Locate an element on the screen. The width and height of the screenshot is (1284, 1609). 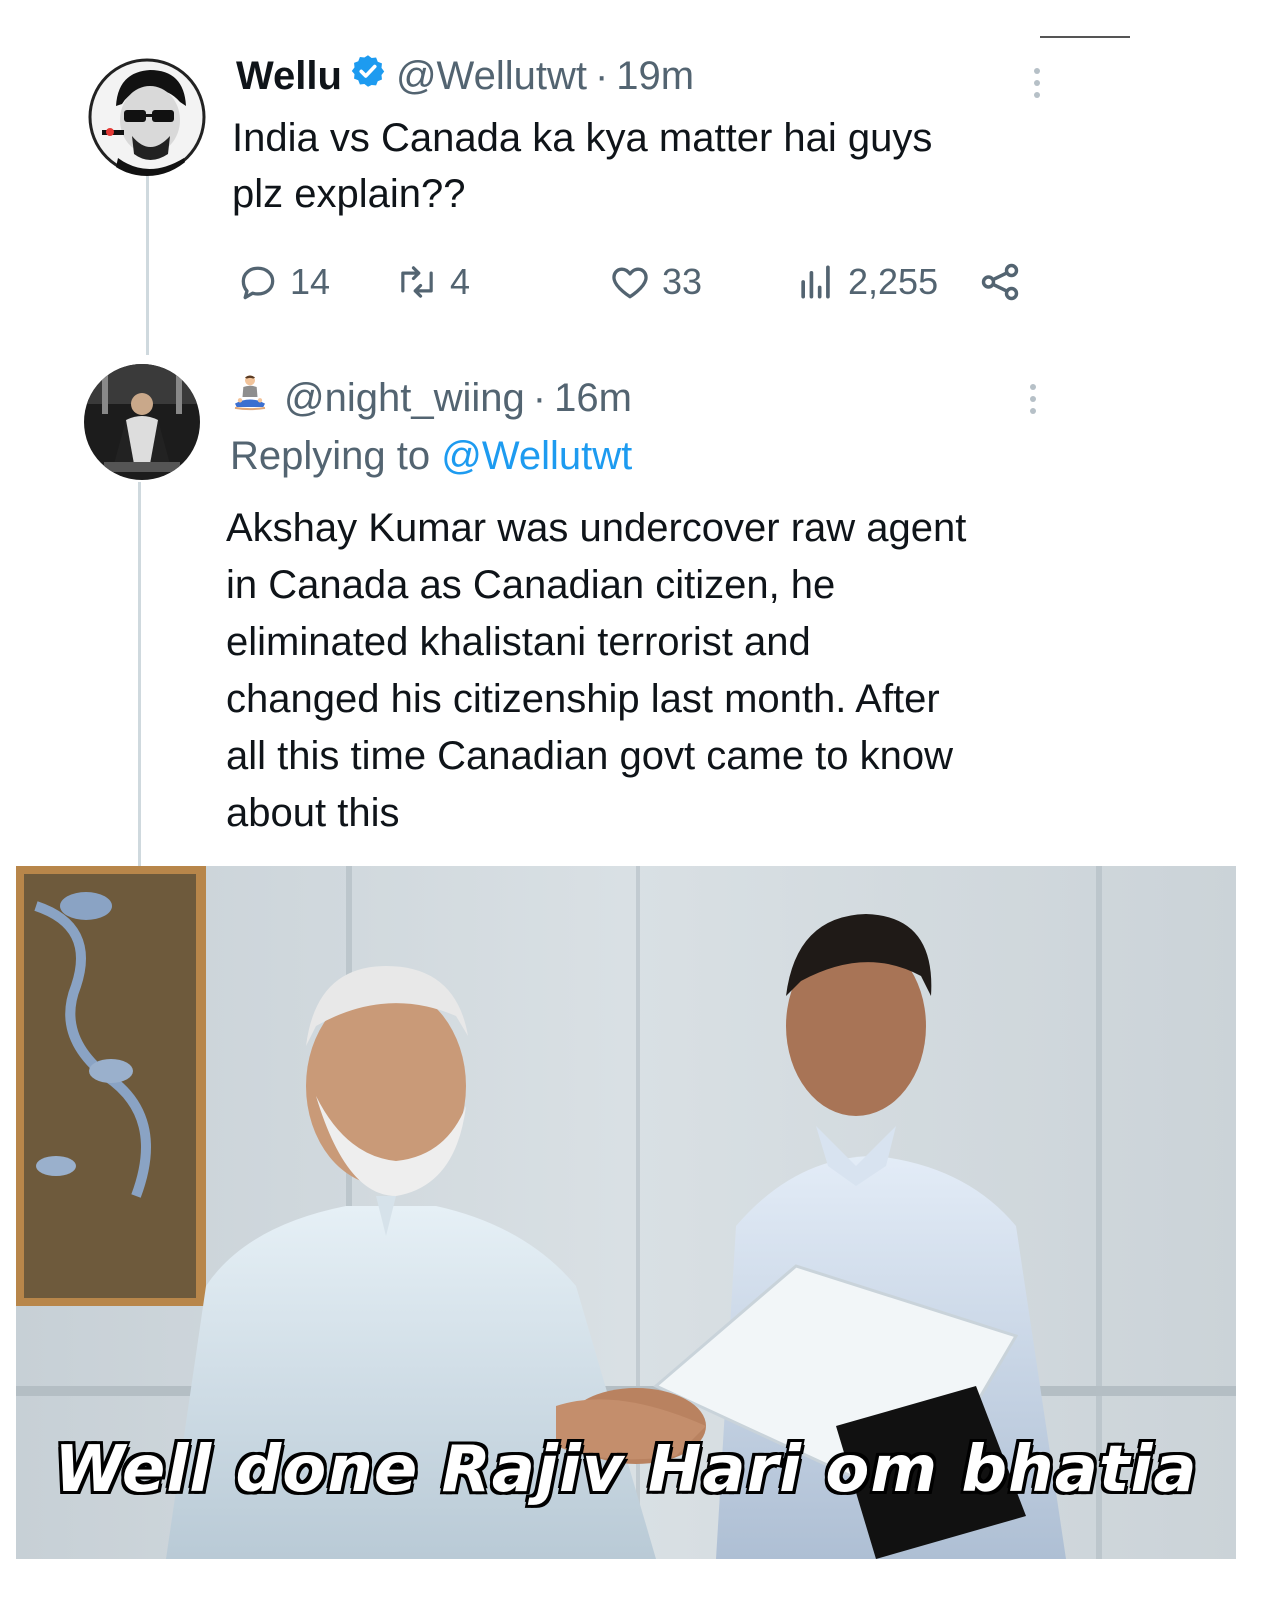
tweet-1-header: Wellu @Wellutwt · 19m is located at coordinates (465, 76).